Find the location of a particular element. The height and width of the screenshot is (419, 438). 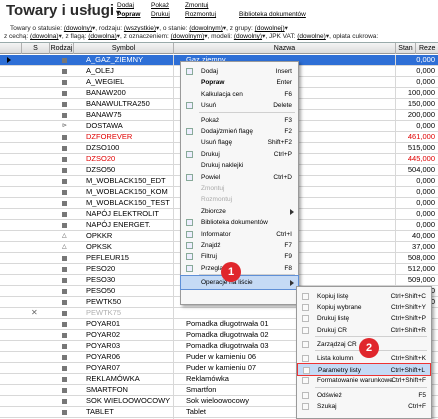

jpk-filter: (dowolne) is located at coordinates (311, 36).